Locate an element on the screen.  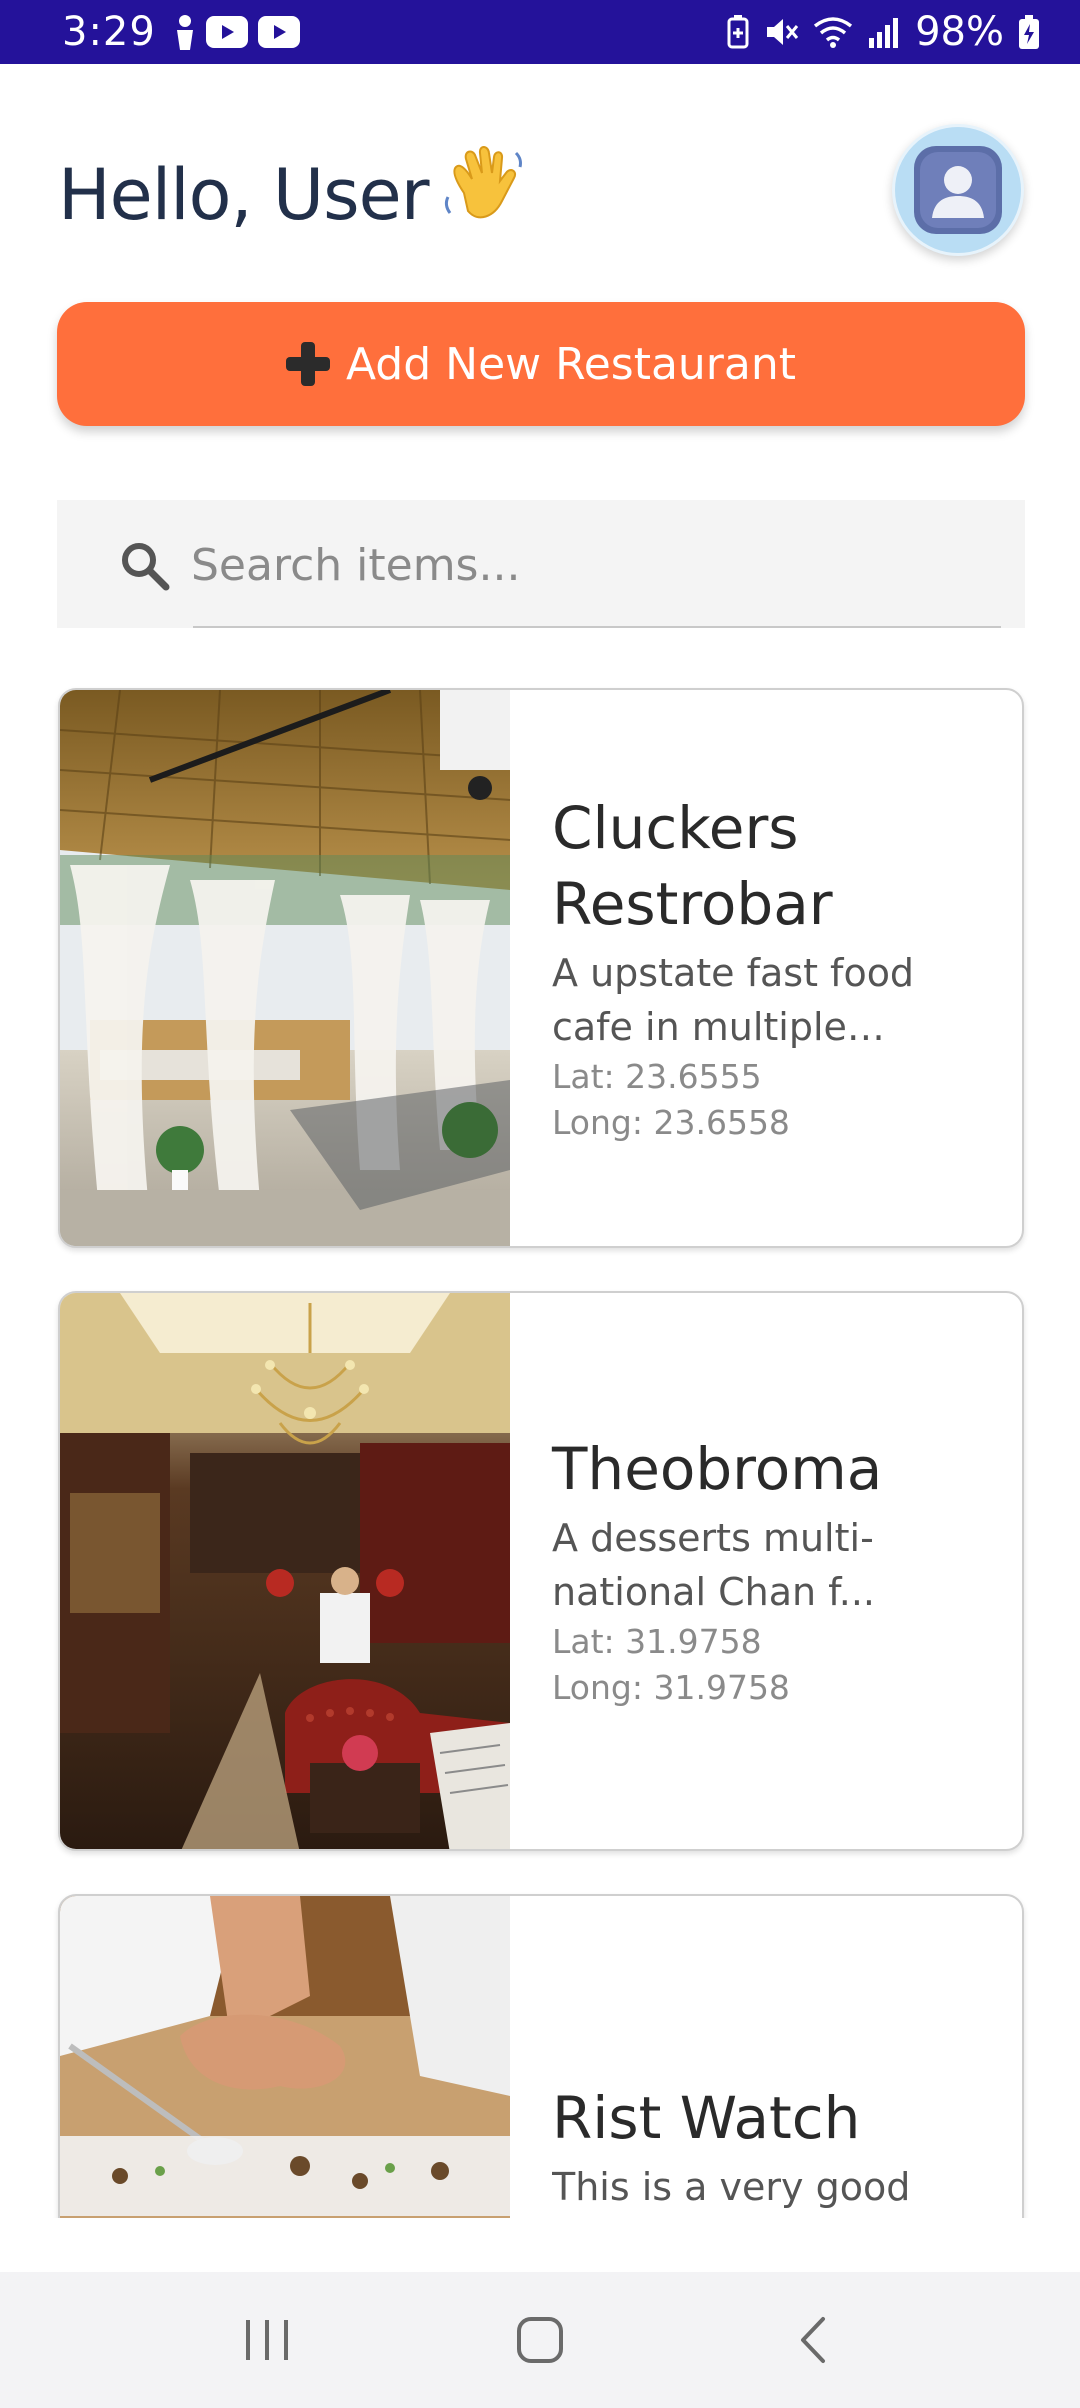
page-title: Hello, User is located at coordinates (293, 194).